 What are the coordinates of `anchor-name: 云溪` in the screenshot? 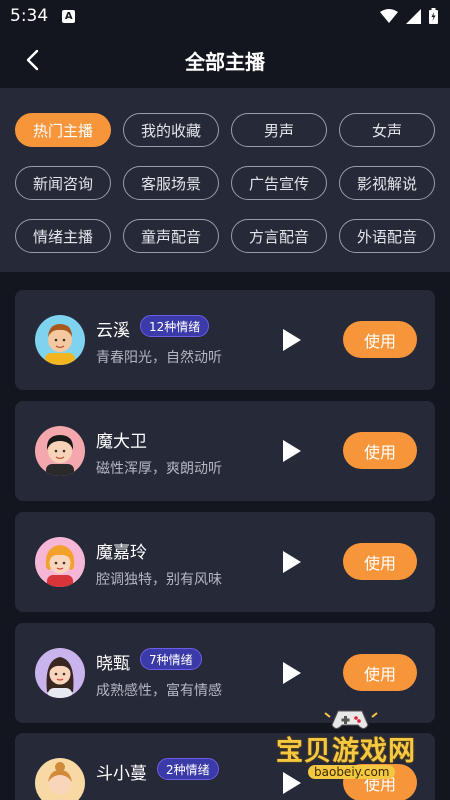 It's located at (113, 331).